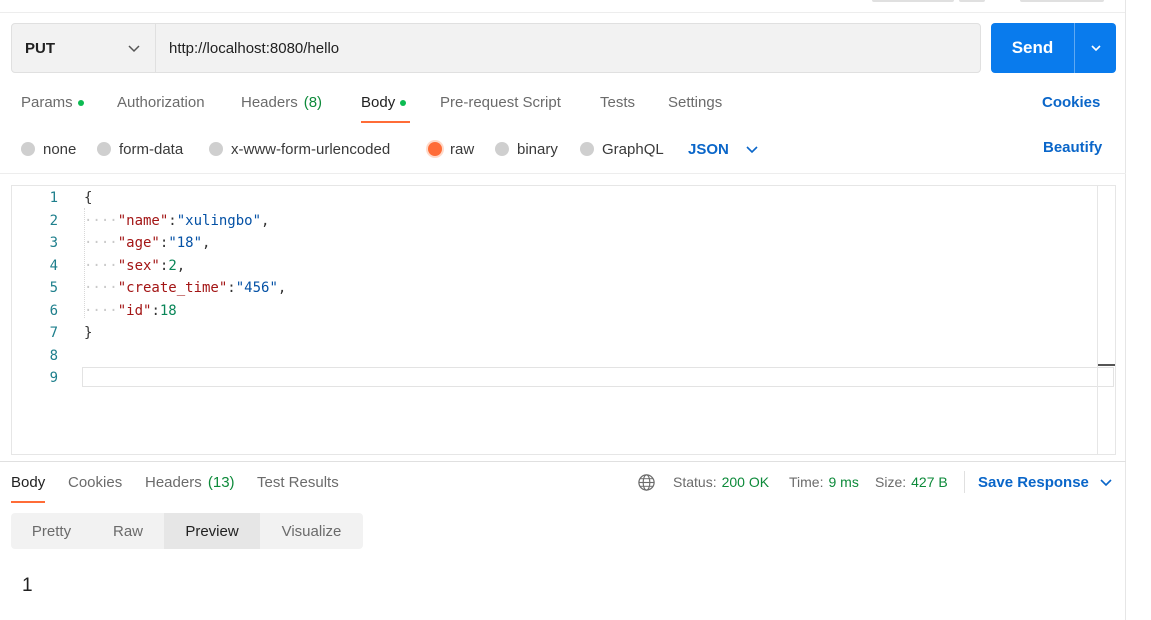 The image size is (1151, 620). I want to click on response-tabs: Body Cookies Headers (13) Test Results, so click(563, 486).